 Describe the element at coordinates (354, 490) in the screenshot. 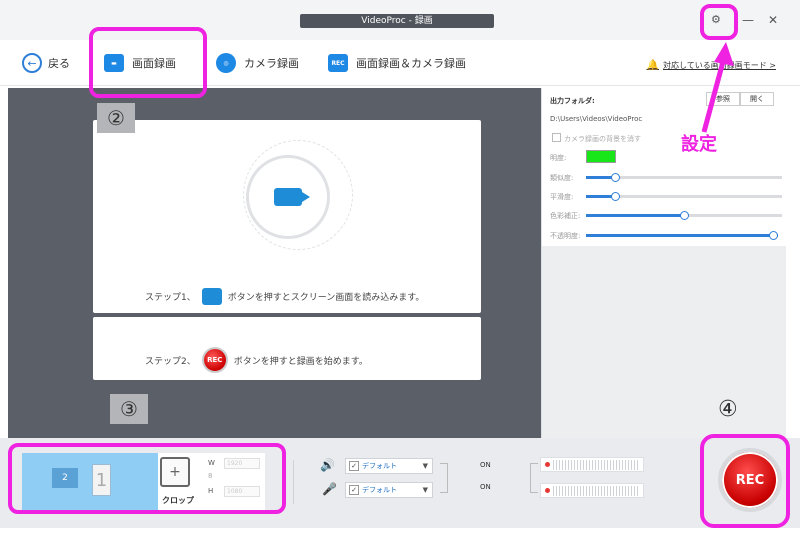

I see `microphone-checkbox: ✓` at that location.